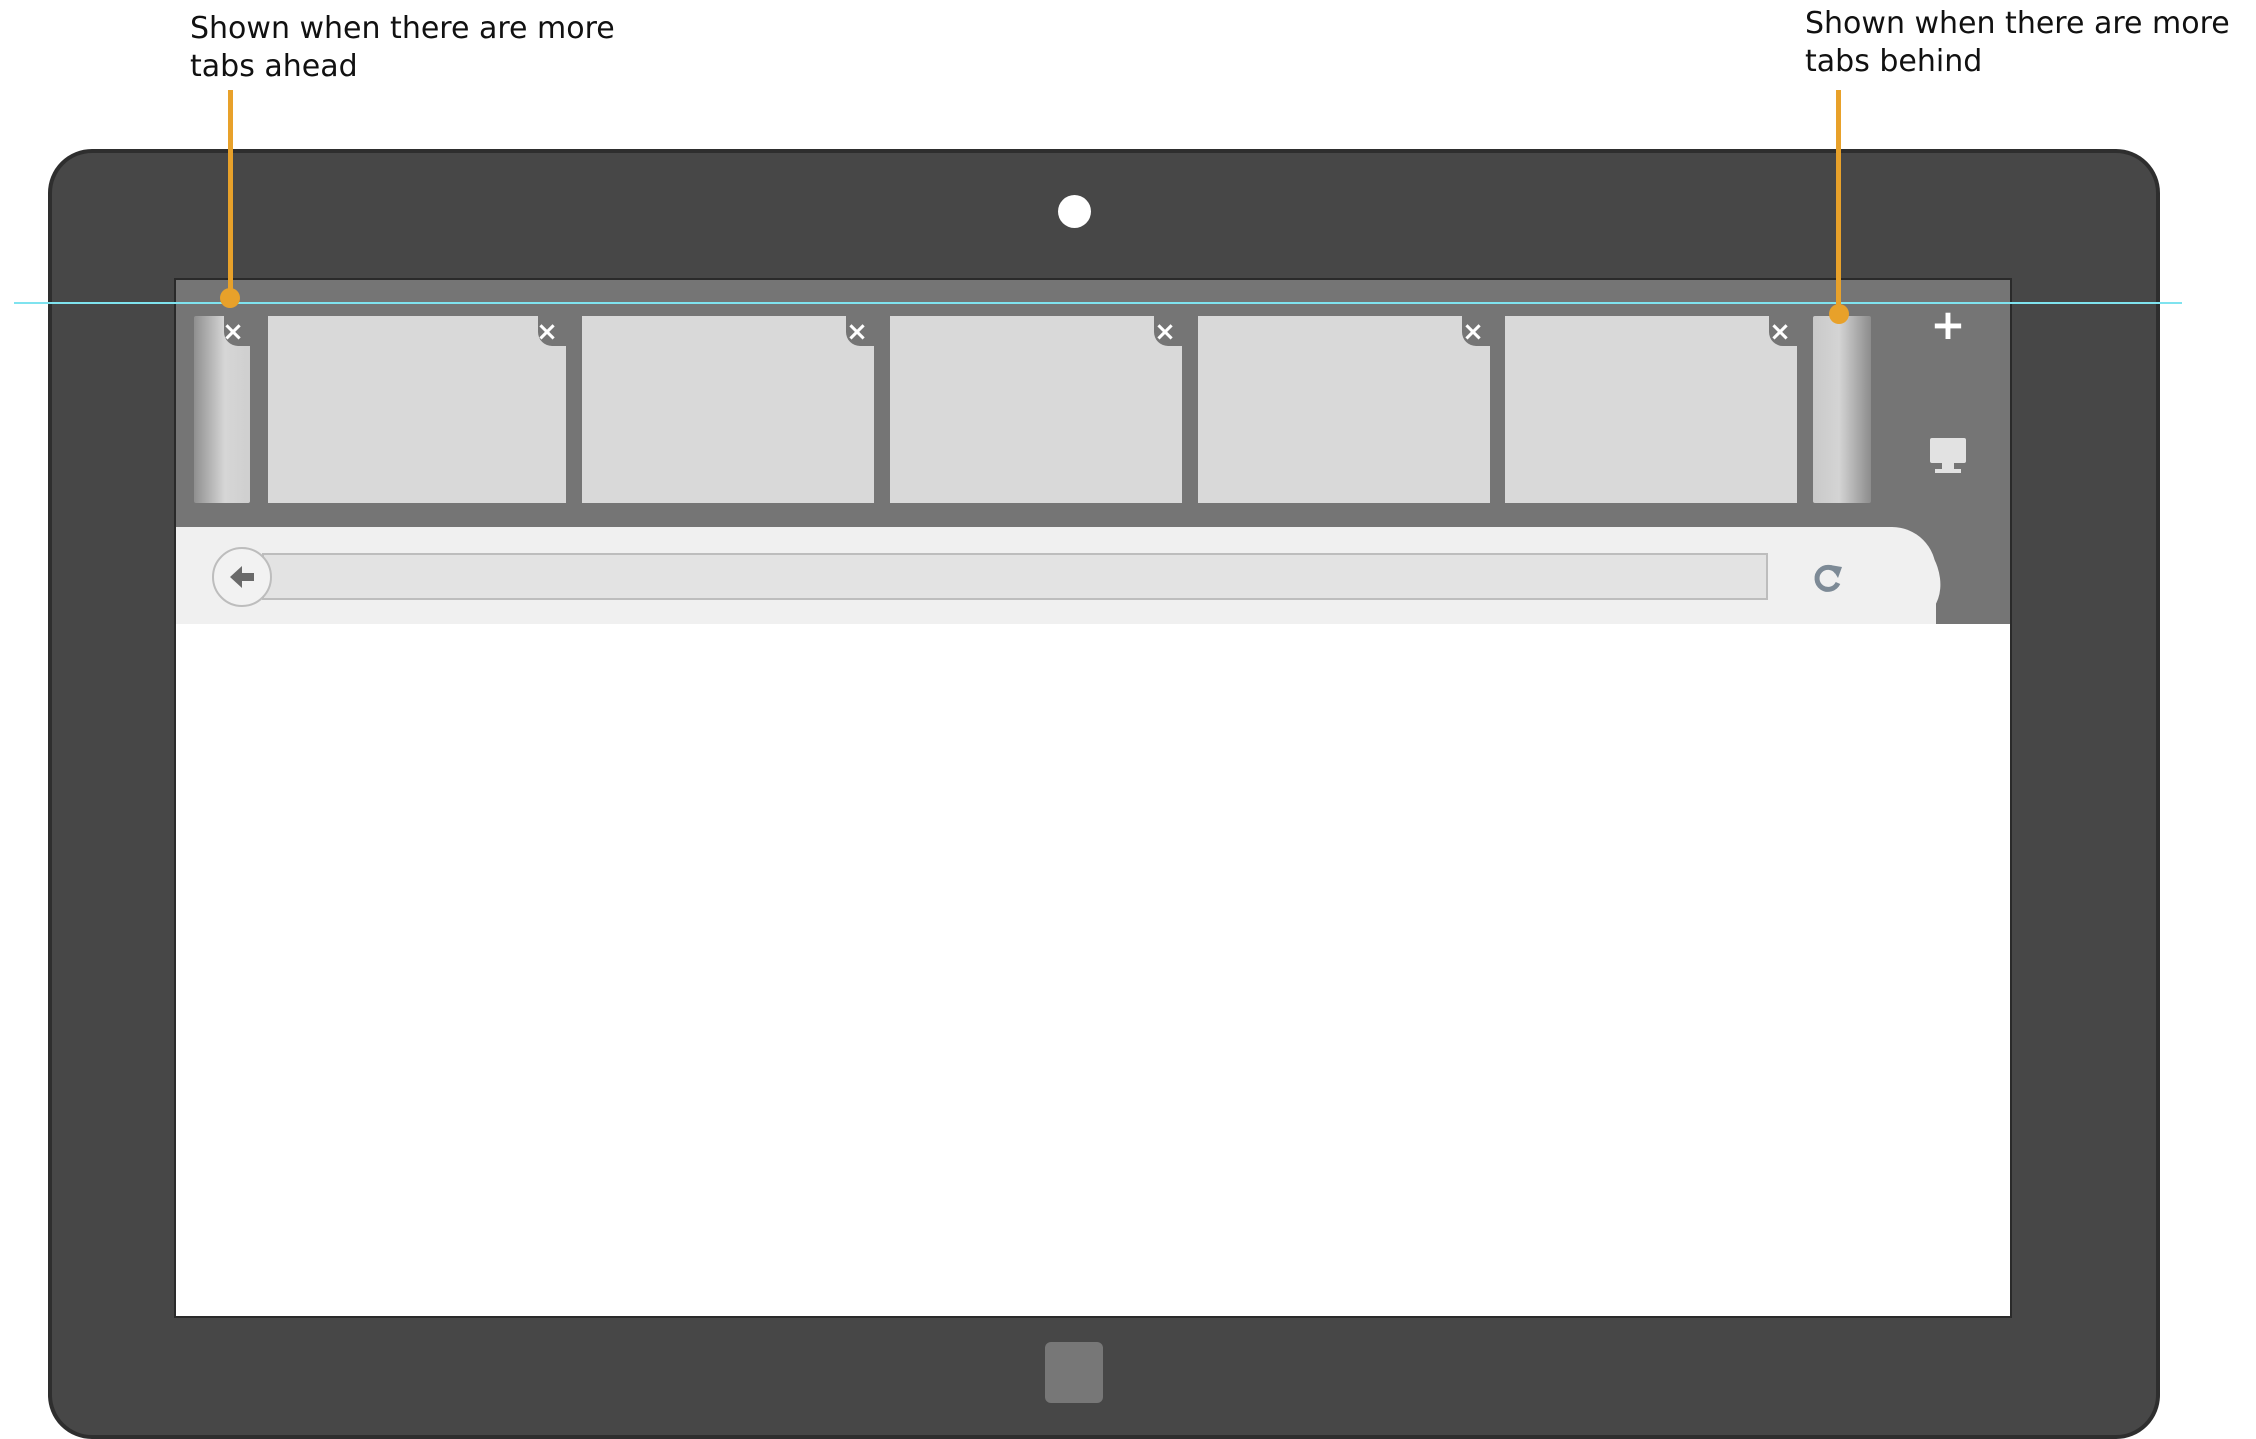 Image resolution: width=2256 pixels, height=1439 pixels. I want to click on address-bar, so click(1015, 576).